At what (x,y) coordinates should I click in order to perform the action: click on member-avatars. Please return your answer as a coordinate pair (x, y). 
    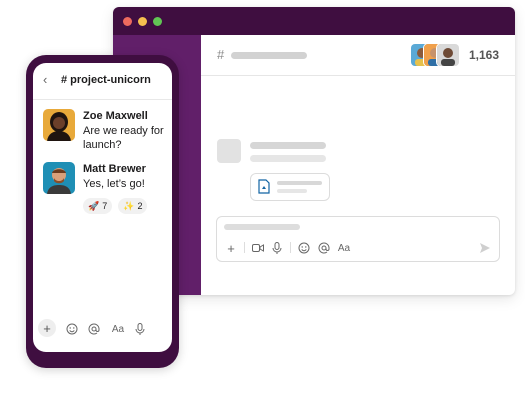
    Looking at the image, I should click on (436, 55).